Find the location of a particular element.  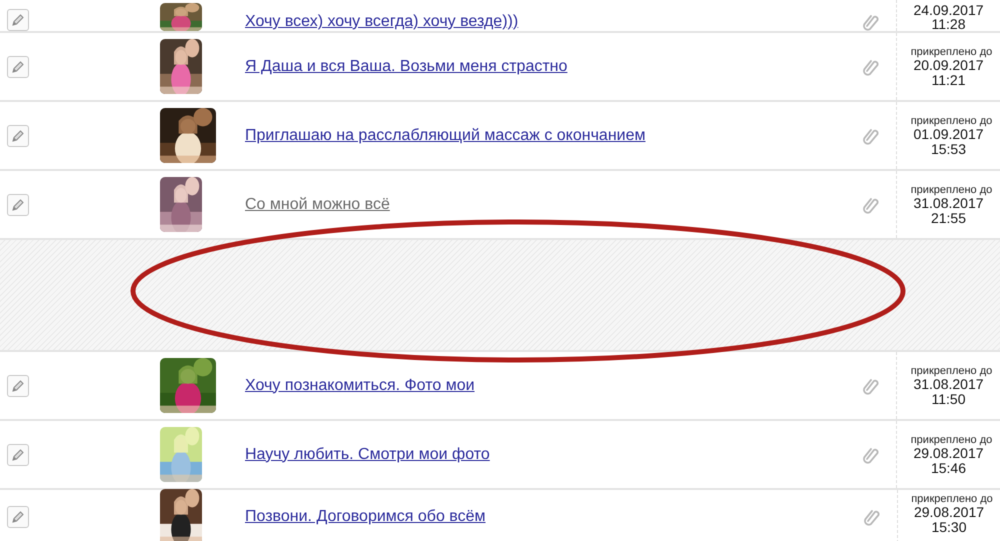

pinned-time: 21:55 is located at coordinates (948, 218).